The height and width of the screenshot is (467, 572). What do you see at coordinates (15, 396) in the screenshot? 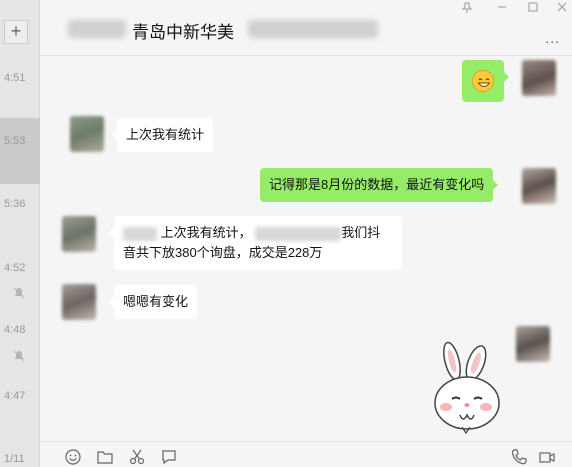
I see `conversation-time: 4:47` at bounding box center [15, 396].